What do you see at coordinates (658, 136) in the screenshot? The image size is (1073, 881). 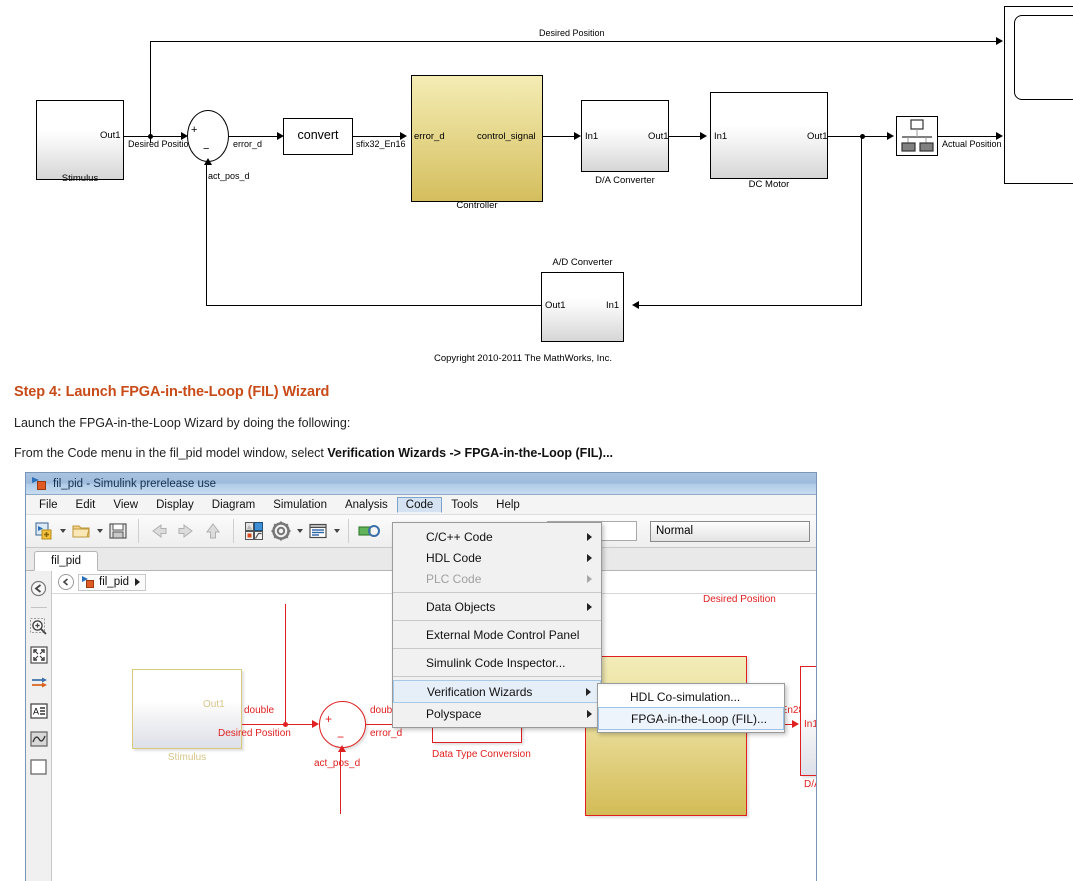 I see `port-da-out1: Out1` at bounding box center [658, 136].